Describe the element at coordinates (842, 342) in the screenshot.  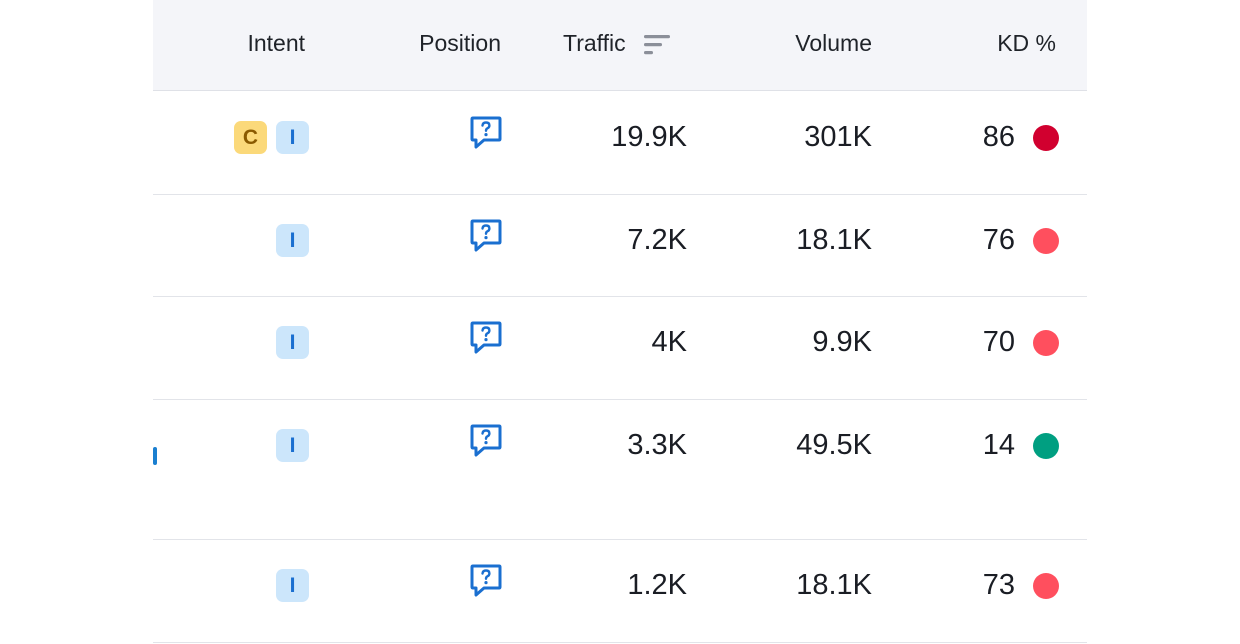
I see `volume-value: 9.9K` at that location.